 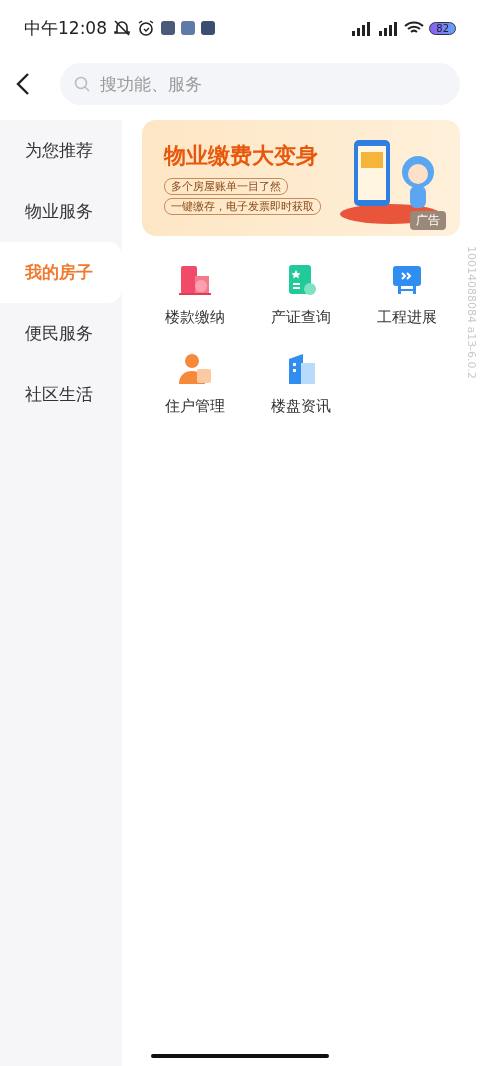 What do you see at coordinates (61, 333) in the screenshot?
I see `category-item: 便民服务` at bounding box center [61, 333].